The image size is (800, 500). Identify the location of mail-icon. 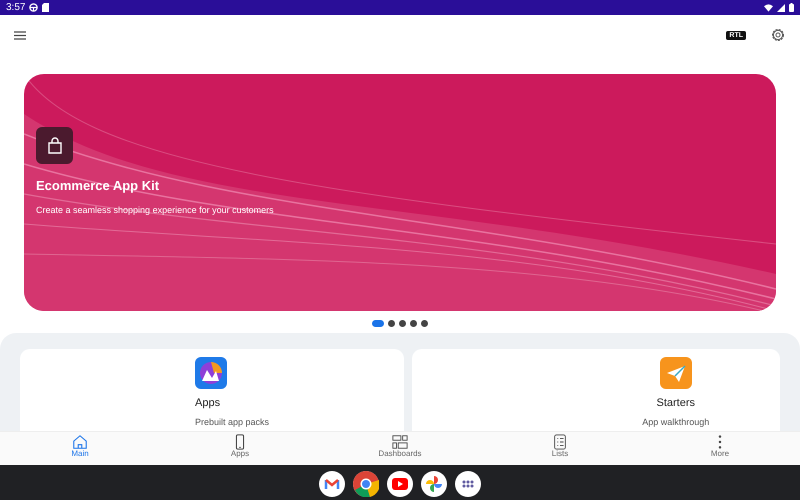
(332, 484).